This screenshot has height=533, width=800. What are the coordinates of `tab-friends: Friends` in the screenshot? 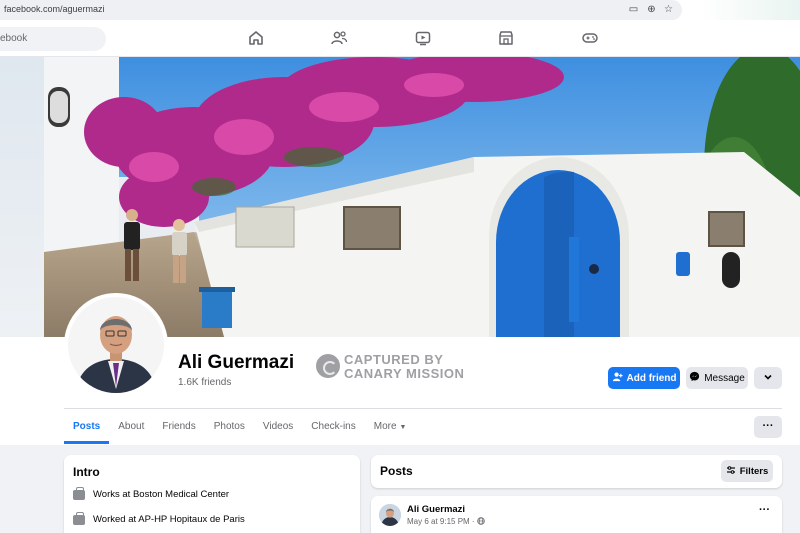 It's located at (178, 427).